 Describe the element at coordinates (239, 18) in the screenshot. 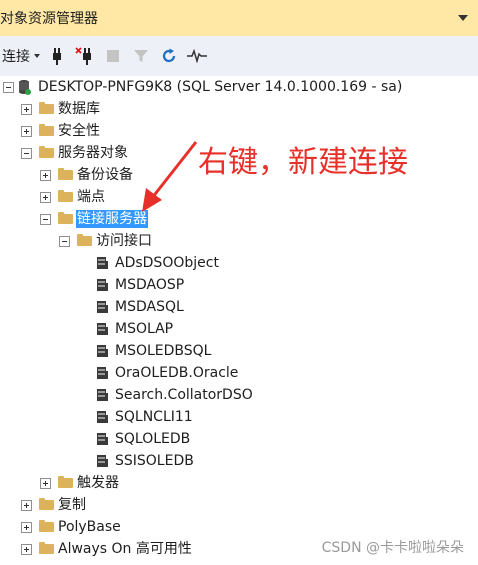

I see `title-bar: 对象资源管理器` at that location.